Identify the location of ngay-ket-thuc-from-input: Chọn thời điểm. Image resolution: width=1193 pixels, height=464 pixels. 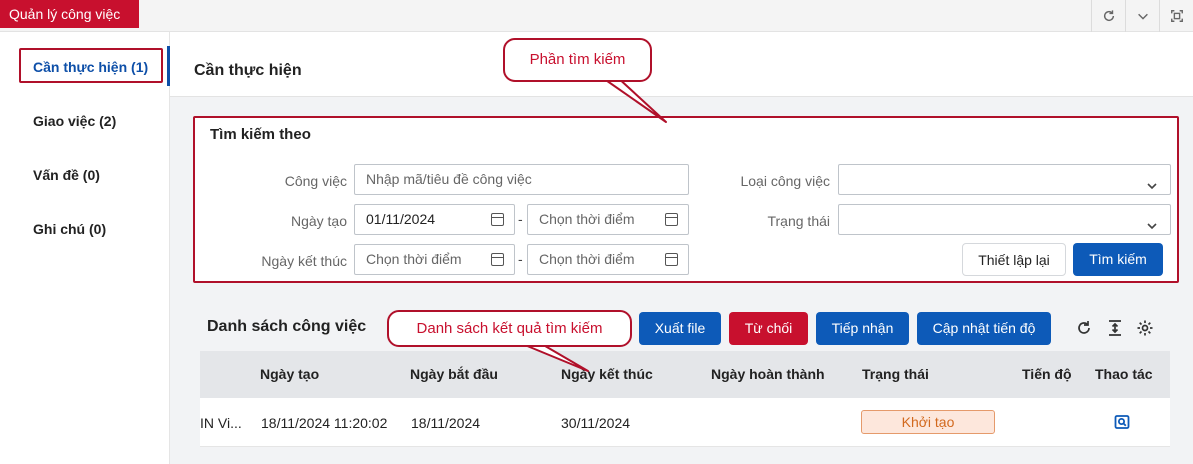
(434, 259).